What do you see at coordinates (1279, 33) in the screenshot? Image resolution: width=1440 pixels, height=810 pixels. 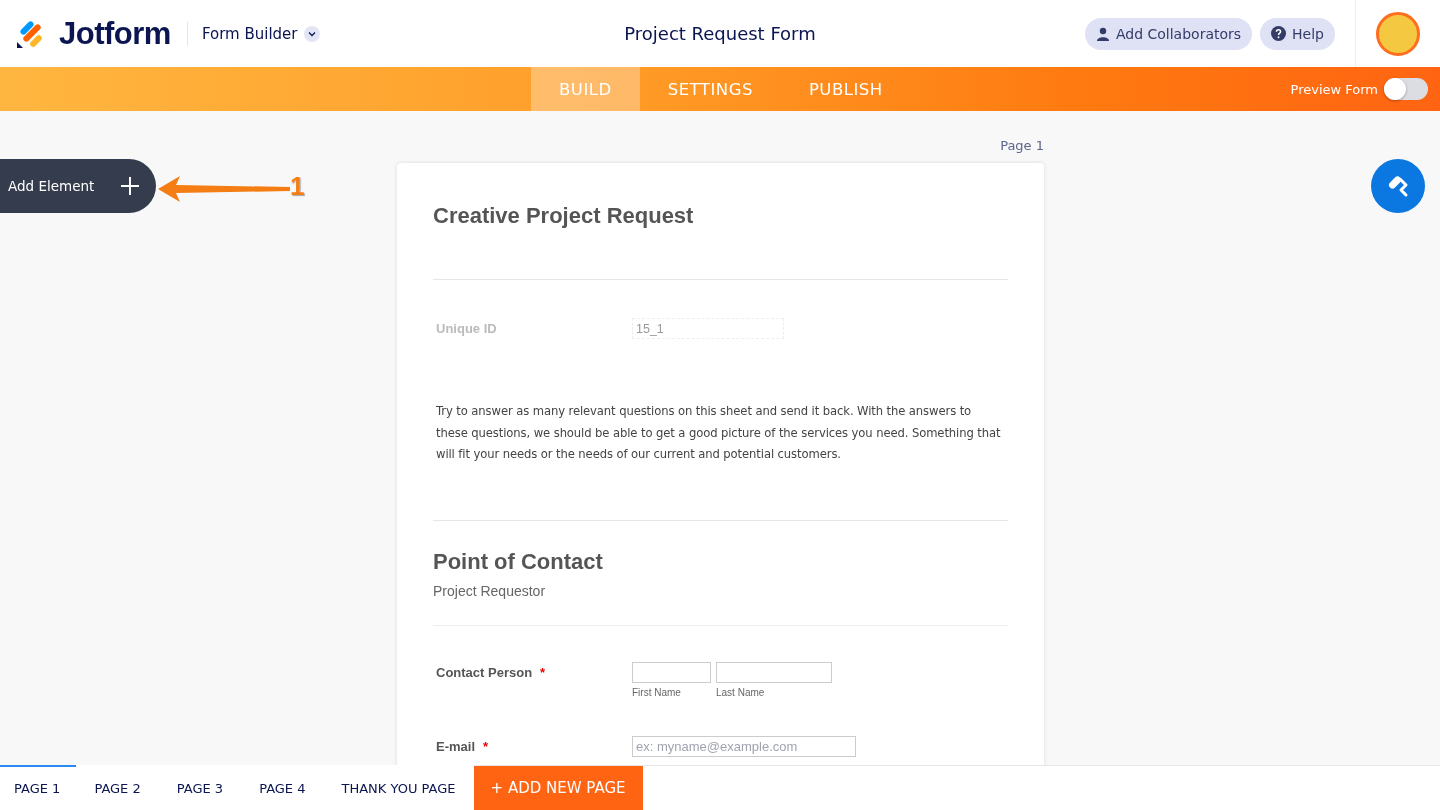 I see `help-icon` at bounding box center [1279, 33].